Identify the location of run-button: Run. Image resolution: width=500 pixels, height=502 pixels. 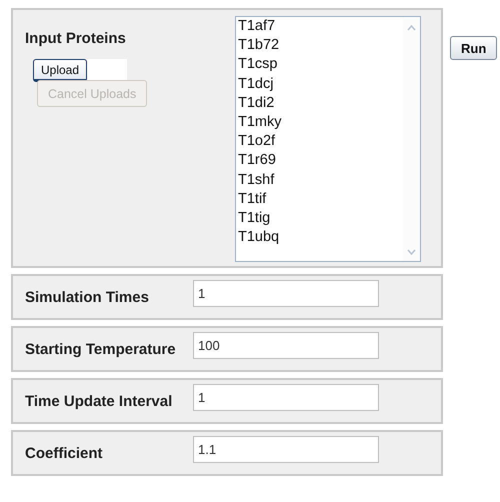
(474, 48).